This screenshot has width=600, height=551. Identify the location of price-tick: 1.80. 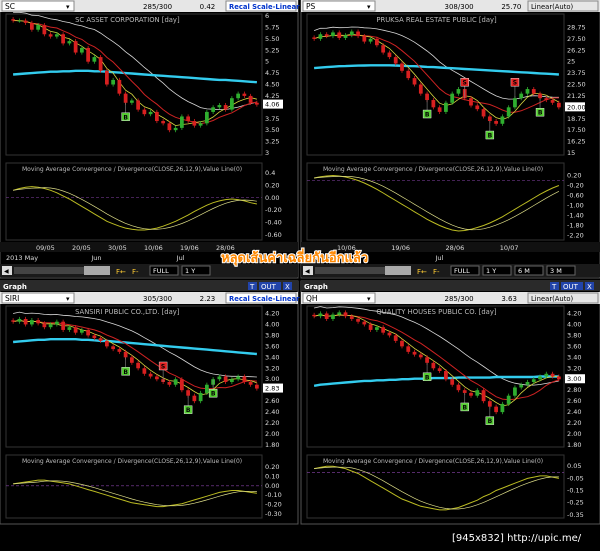
(574, 445).